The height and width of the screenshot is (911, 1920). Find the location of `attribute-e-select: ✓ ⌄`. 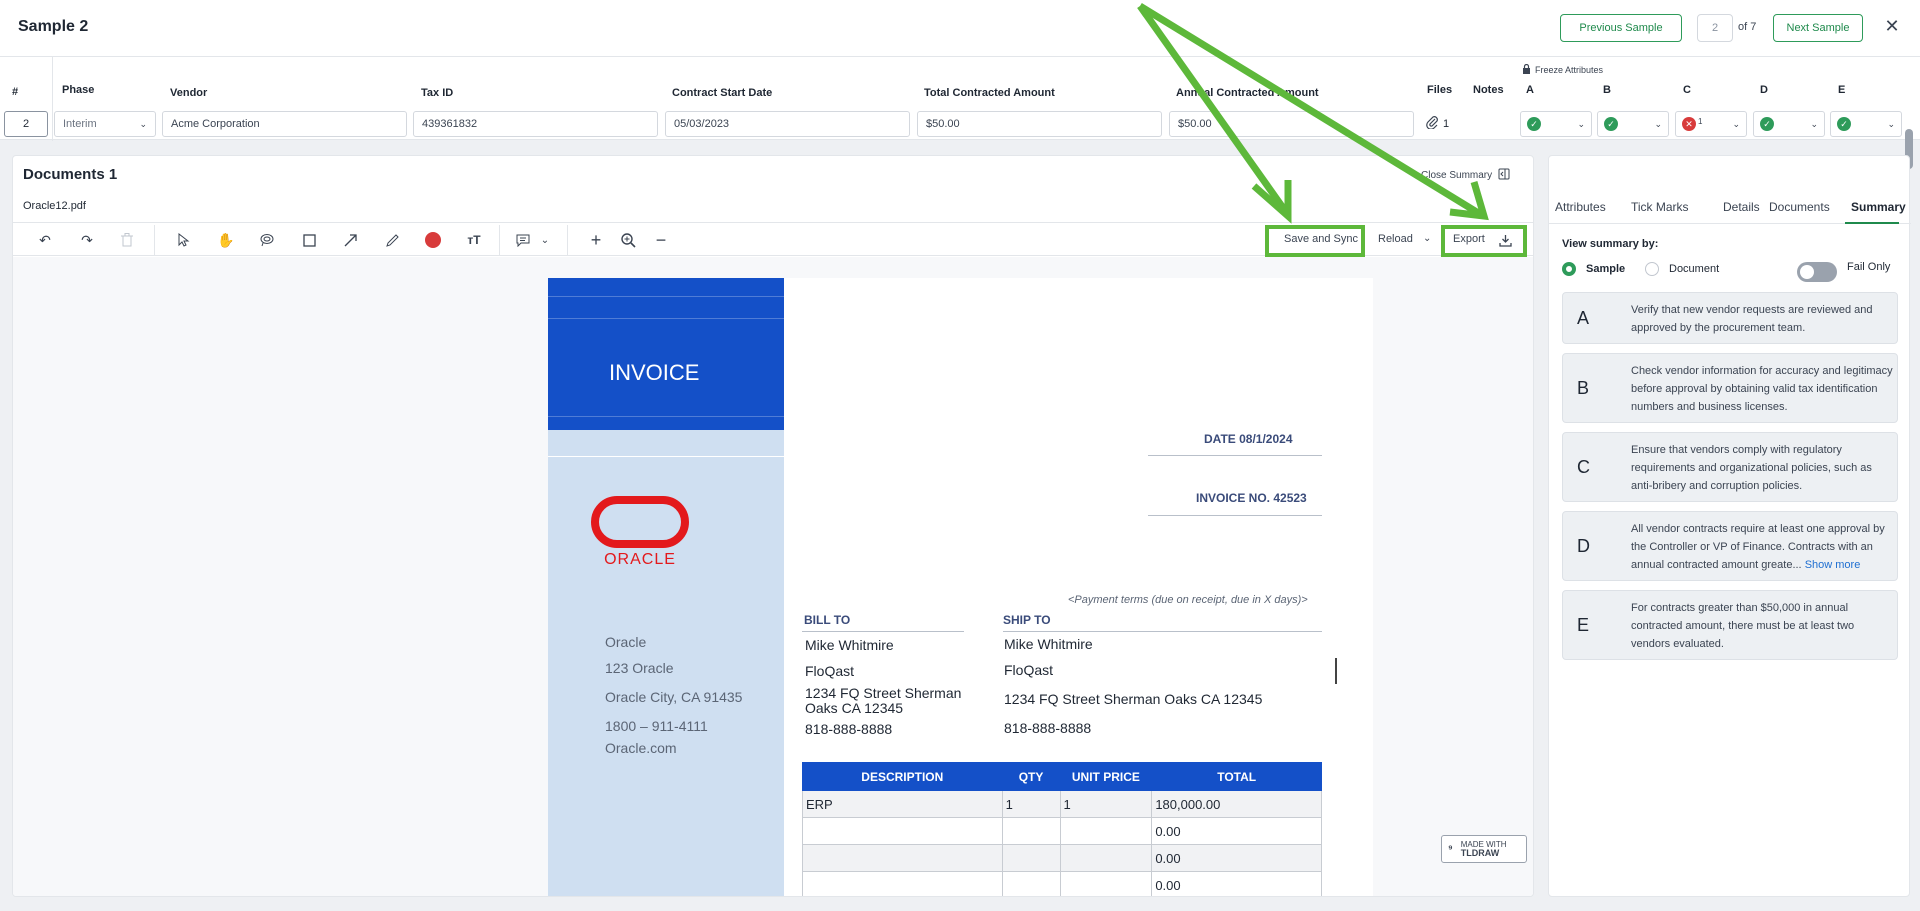

attribute-e-select: ✓ ⌄ is located at coordinates (1866, 124).